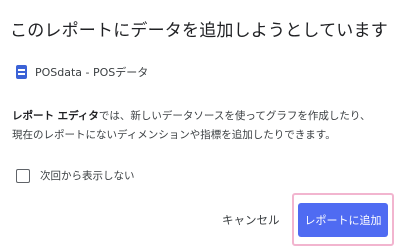 This screenshot has height=250, width=400. What do you see at coordinates (55, 116) in the screenshot?
I see `report-editor-term: レポート エディタ` at bounding box center [55, 116].